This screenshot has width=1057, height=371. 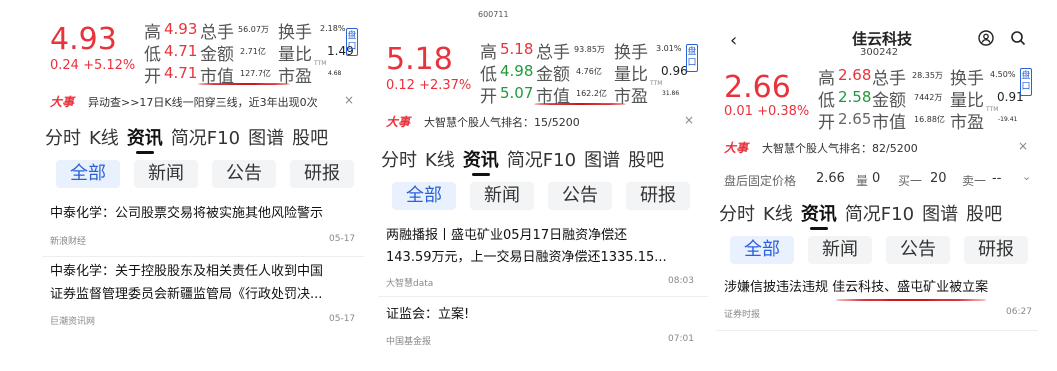 What do you see at coordinates (830, 178) in the screenshot?
I see `after-hours-price: 2.66` at bounding box center [830, 178].